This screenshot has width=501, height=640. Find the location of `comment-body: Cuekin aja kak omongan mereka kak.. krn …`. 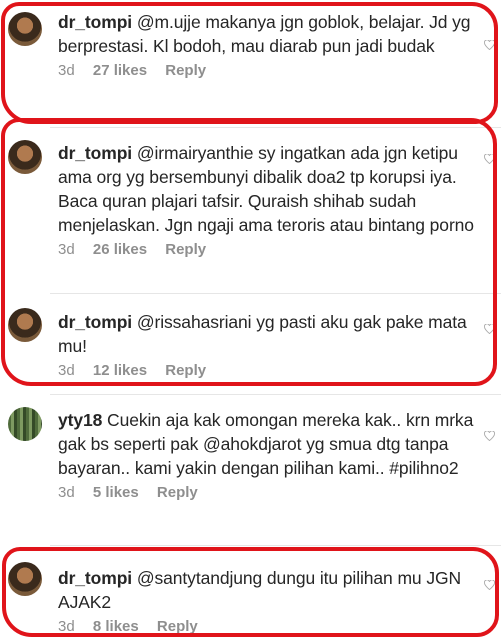

comment-body: Cuekin aja kak omongan mereka kak.. krn … is located at coordinates (266, 444).